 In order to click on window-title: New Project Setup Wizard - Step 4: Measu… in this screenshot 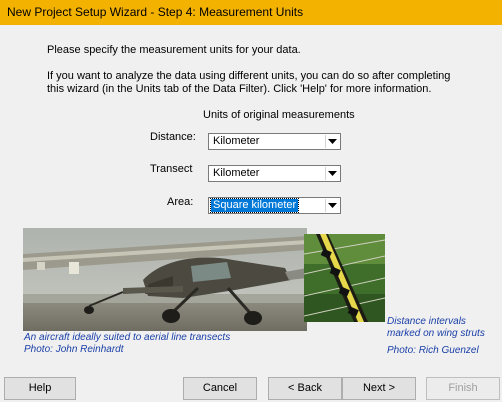, I will do `click(155, 12)`.